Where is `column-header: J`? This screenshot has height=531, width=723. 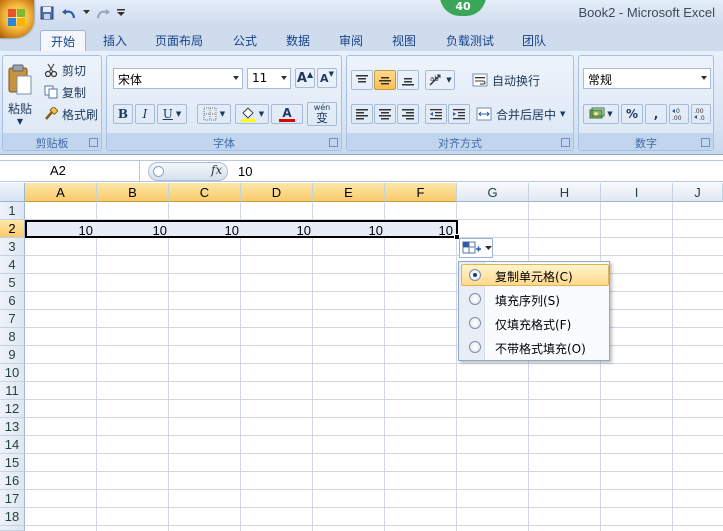 column-header: J is located at coordinates (698, 192).